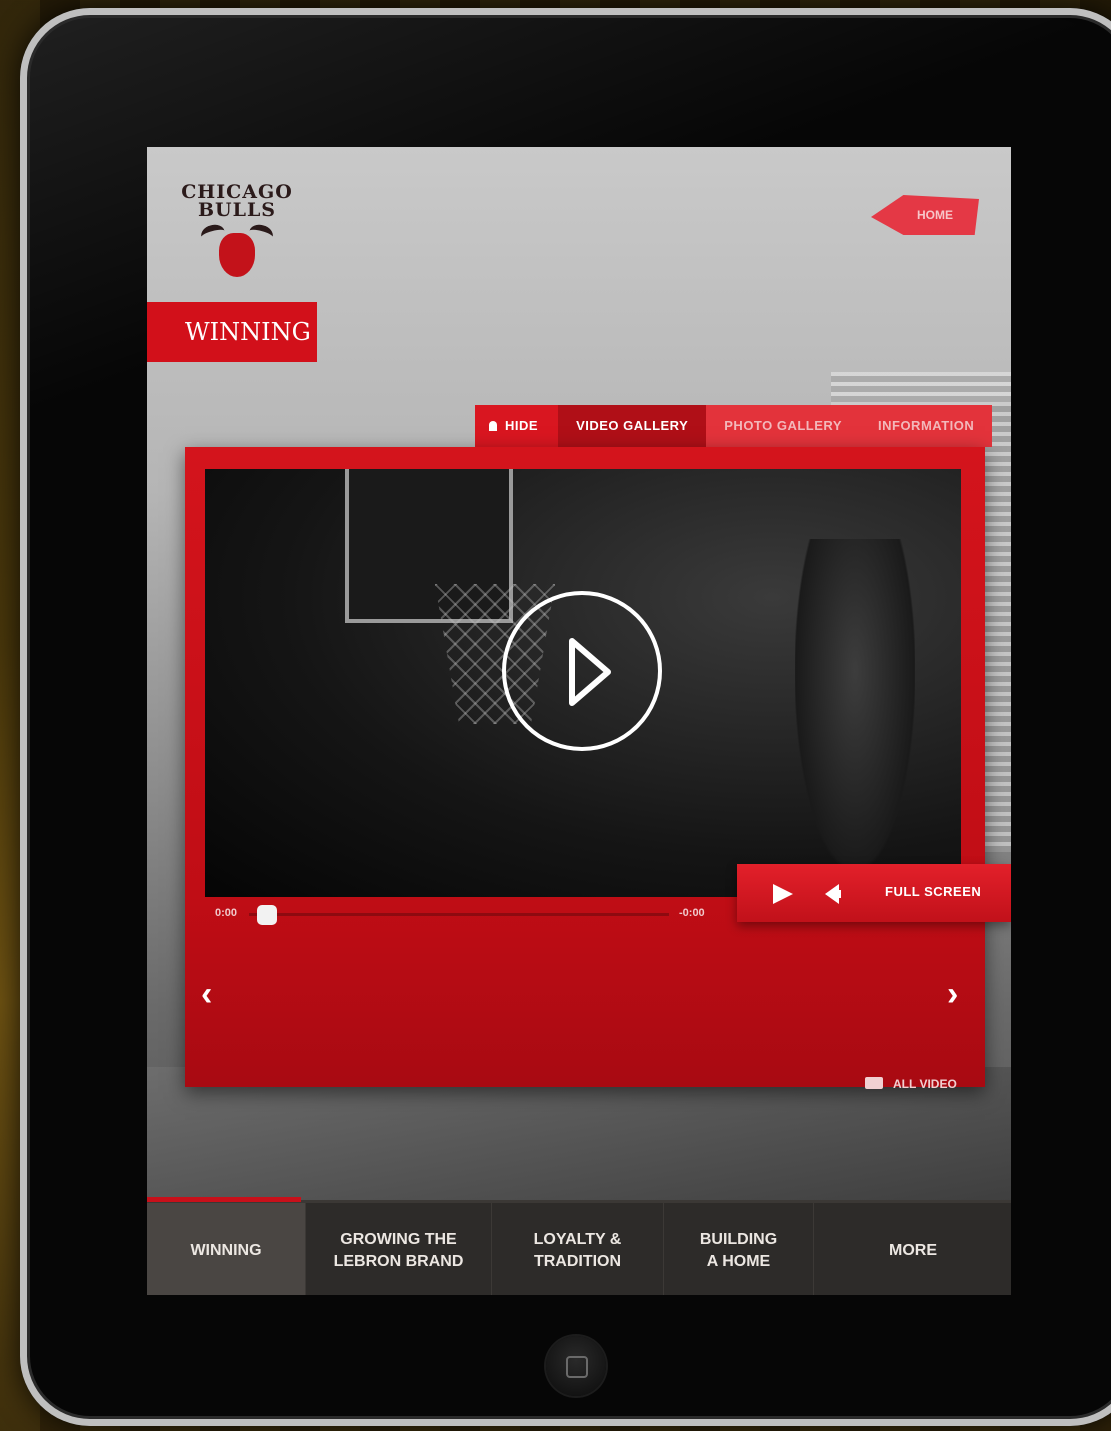 The width and height of the screenshot is (1111, 1431). What do you see at coordinates (855, 704) in the screenshot?
I see `player-image` at bounding box center [855, 704].